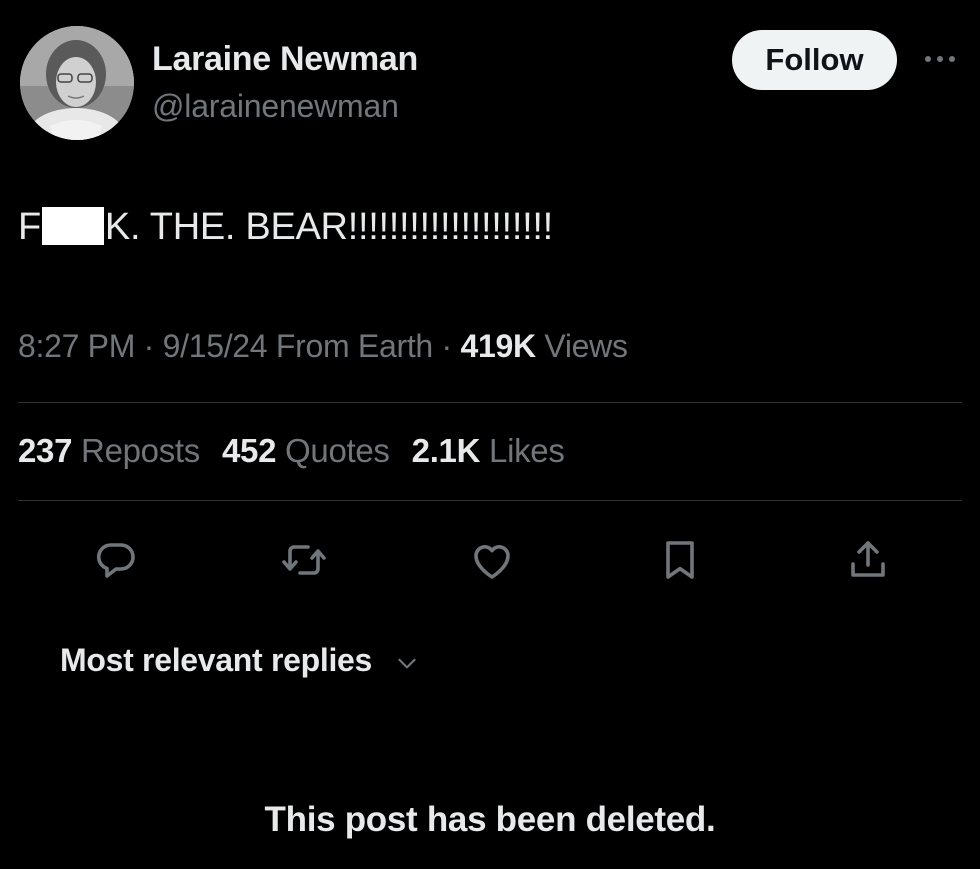  Describe the element at coordinates (275, 106) in the screenshot. I see `user-handle: @larainenewman` at that location.